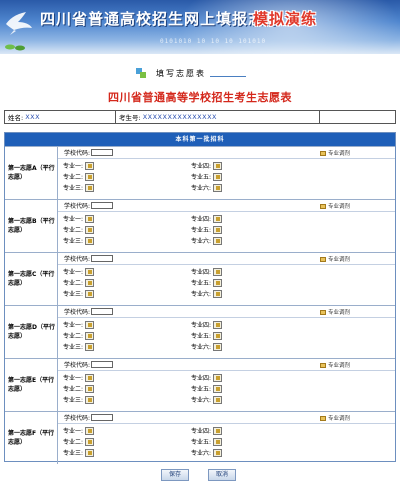  I want to click on school-code-label: 学校代码:, so click(77, 153).